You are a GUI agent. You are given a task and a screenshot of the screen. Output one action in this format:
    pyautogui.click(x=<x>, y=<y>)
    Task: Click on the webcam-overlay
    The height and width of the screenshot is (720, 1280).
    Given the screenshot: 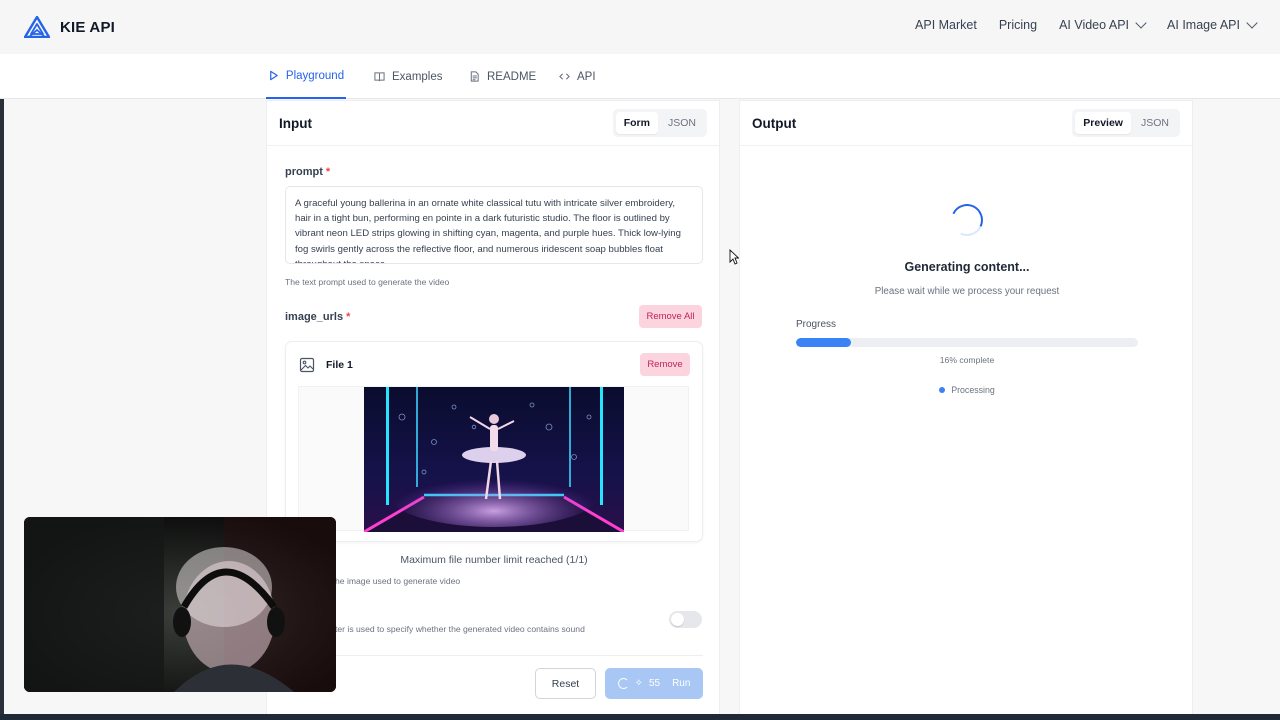 What is the action you would take?
    pyautogui.click(x=180, y=604)
    